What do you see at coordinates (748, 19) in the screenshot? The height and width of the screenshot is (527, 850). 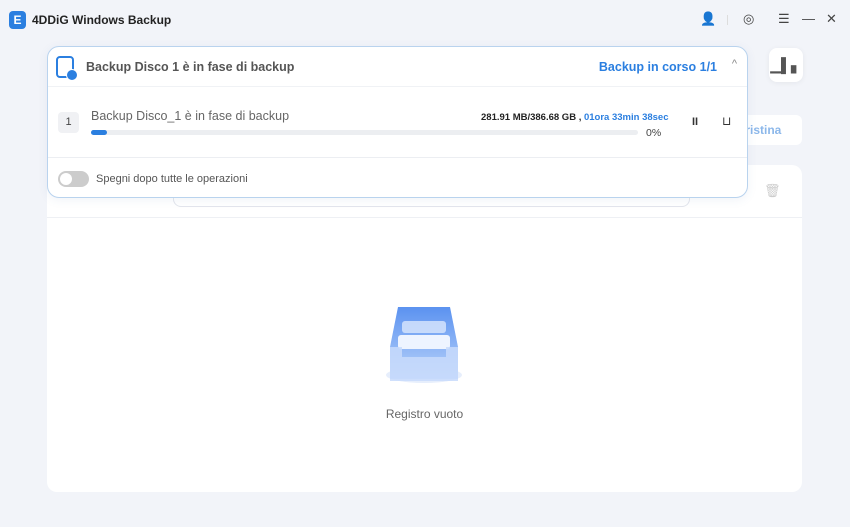 I see `settings-icon: ◎` at bounding box center [748, 19].